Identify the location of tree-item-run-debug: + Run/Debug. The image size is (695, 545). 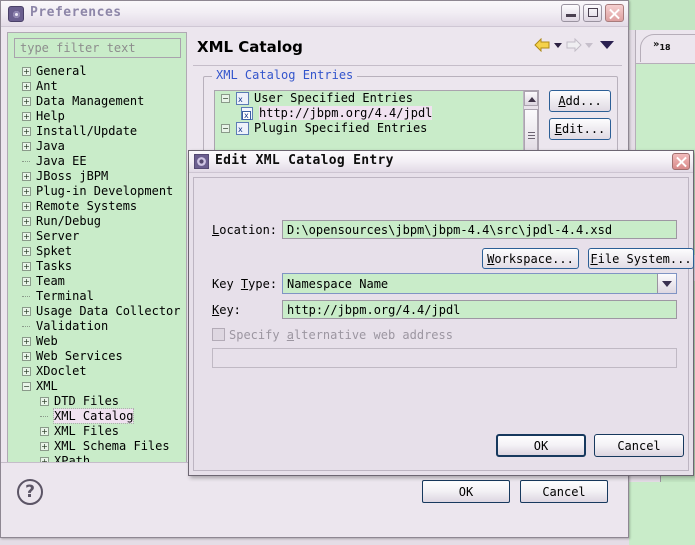
(97, 221).